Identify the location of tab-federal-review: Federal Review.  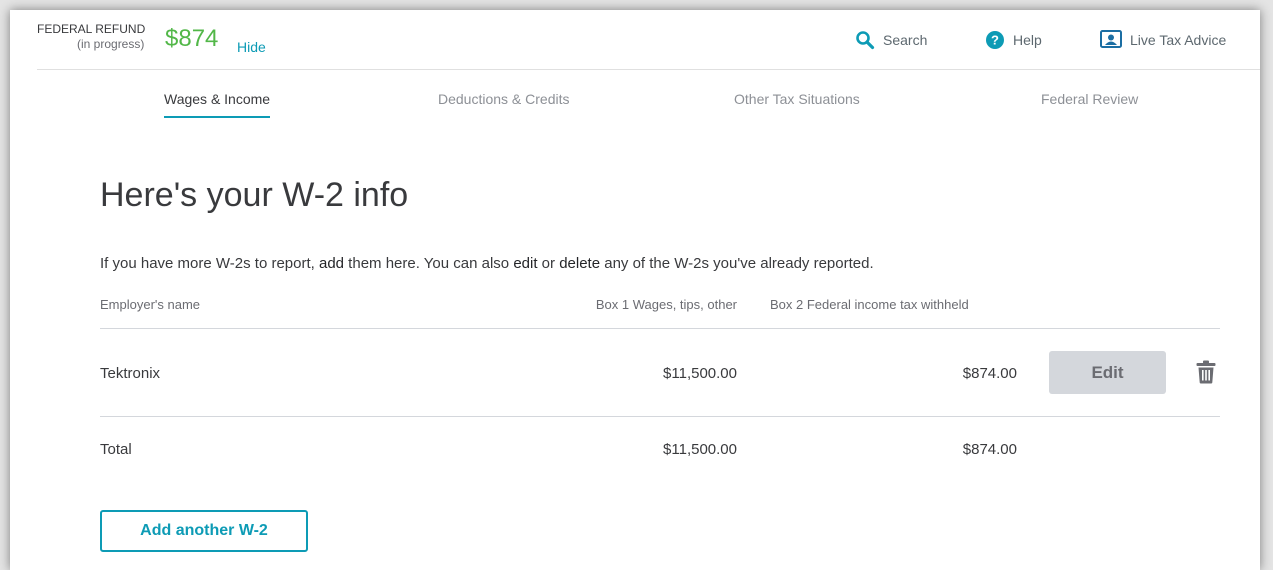
(1089, 99).